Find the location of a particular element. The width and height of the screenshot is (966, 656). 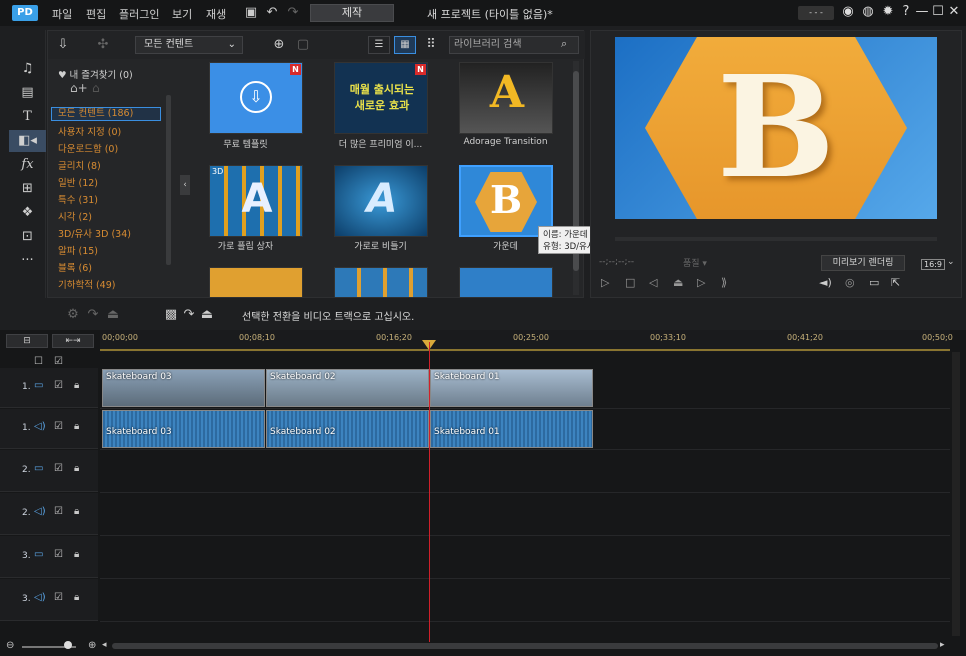

category-scrollbar is located at coordinates (168, 180).